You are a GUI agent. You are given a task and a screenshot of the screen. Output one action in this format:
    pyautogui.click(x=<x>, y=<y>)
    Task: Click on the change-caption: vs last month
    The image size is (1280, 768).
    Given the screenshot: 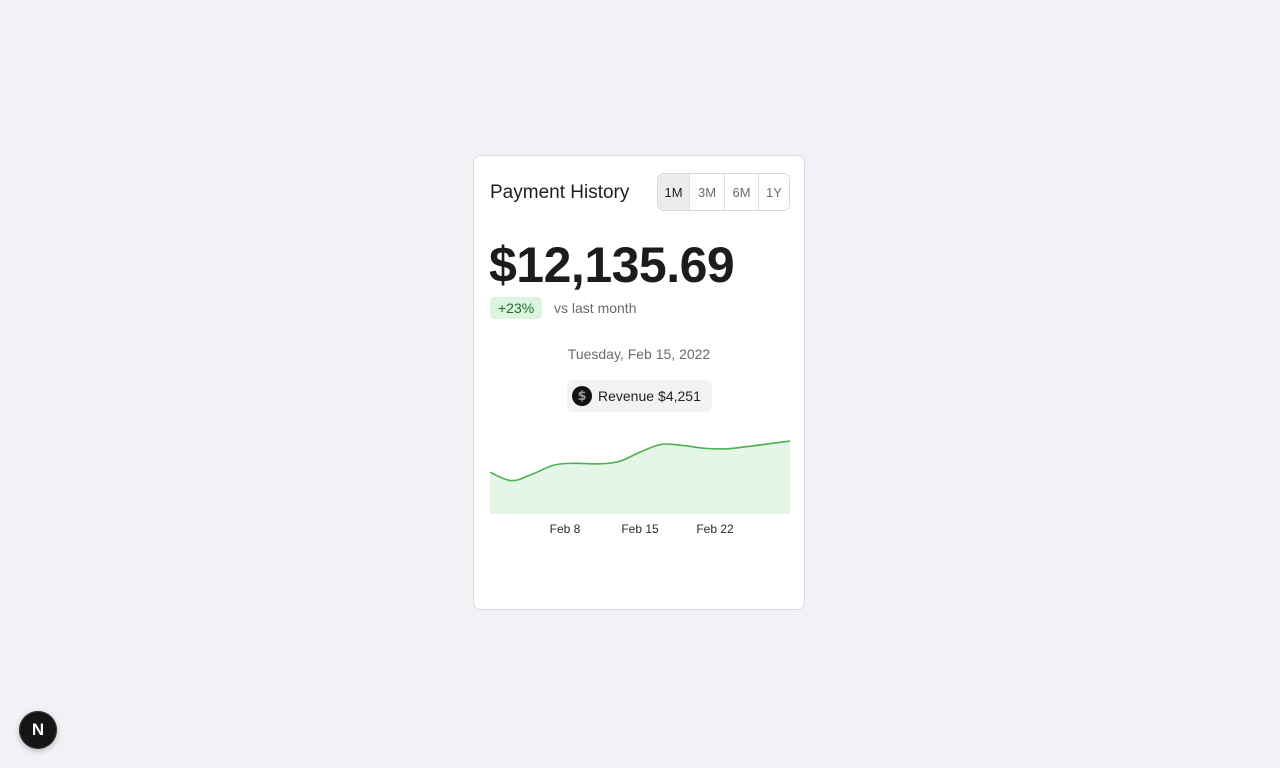 What is the action you would take?
    pyautogui.click(x=595, y=308)
    